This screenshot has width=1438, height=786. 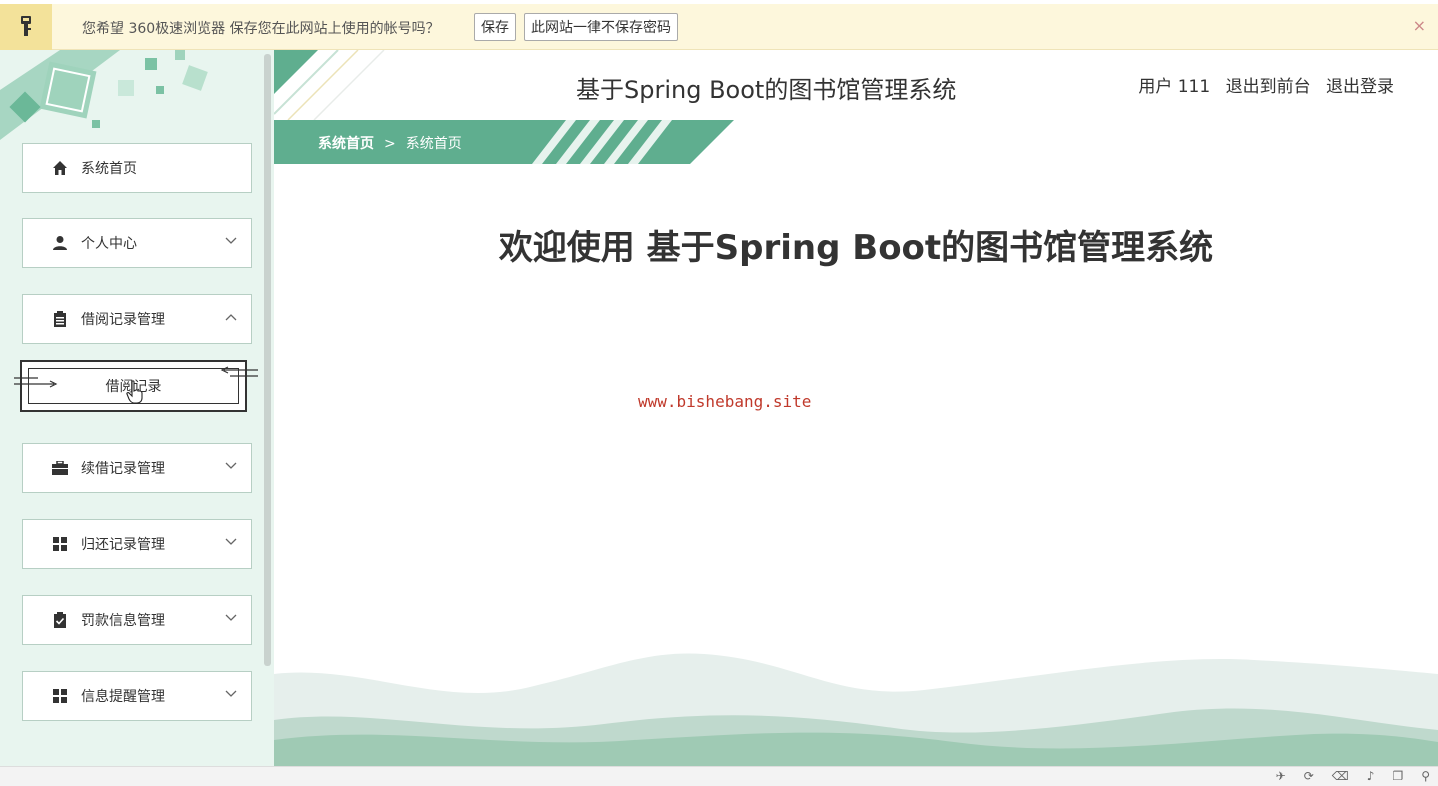 I want to click on to-front-link: 退出到前台, so click(x=1268, y=87).